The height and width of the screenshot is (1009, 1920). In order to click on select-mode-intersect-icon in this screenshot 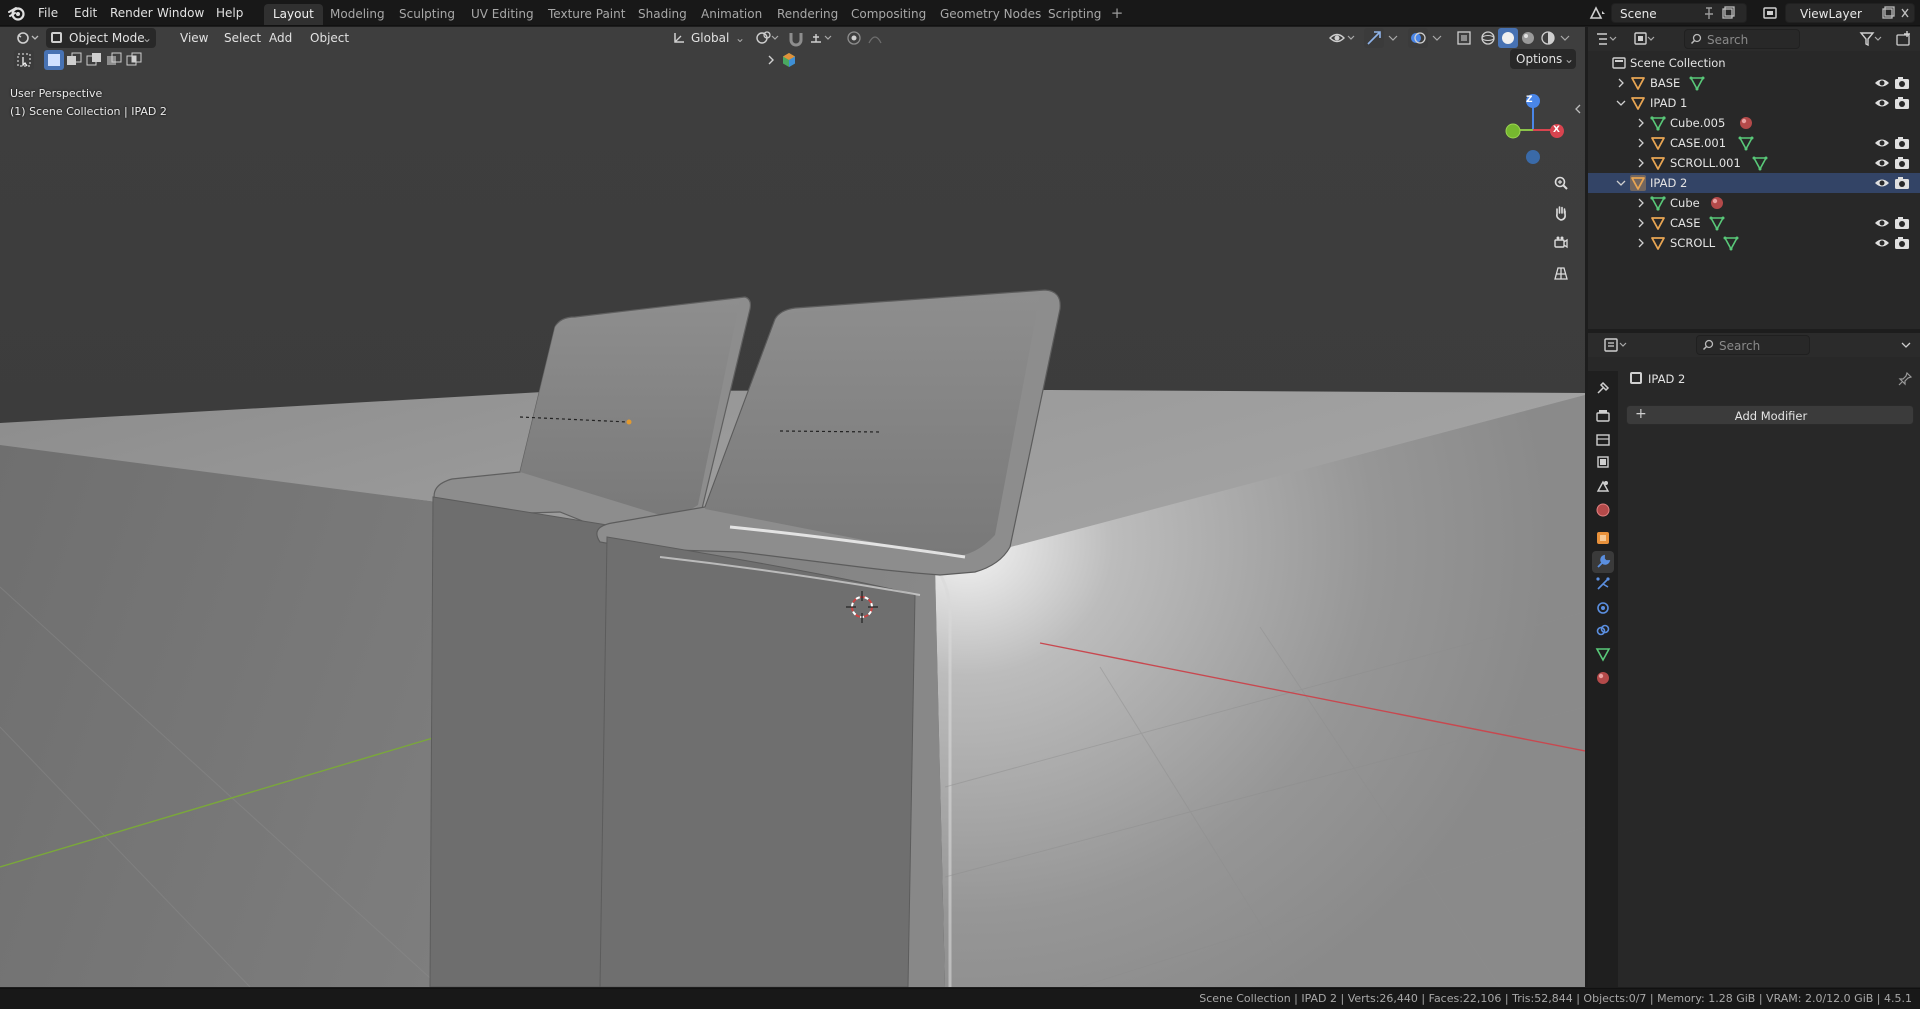, I will do `click(134, 60)`.